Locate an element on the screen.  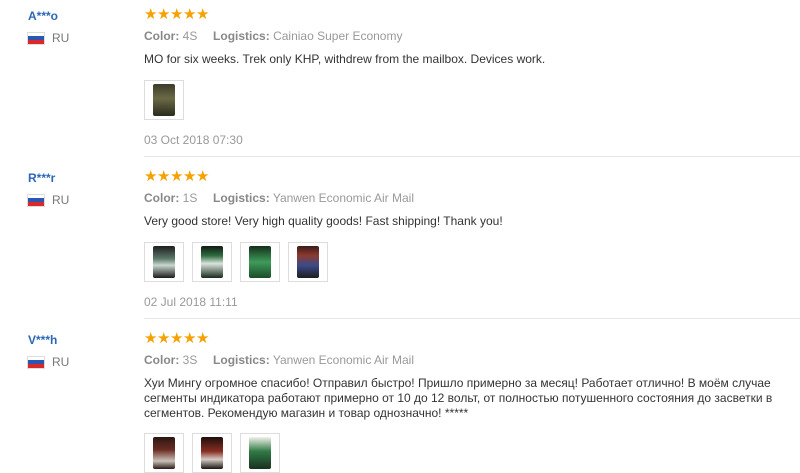
reviewer-name: A***o is located at coordinates (78, 17).